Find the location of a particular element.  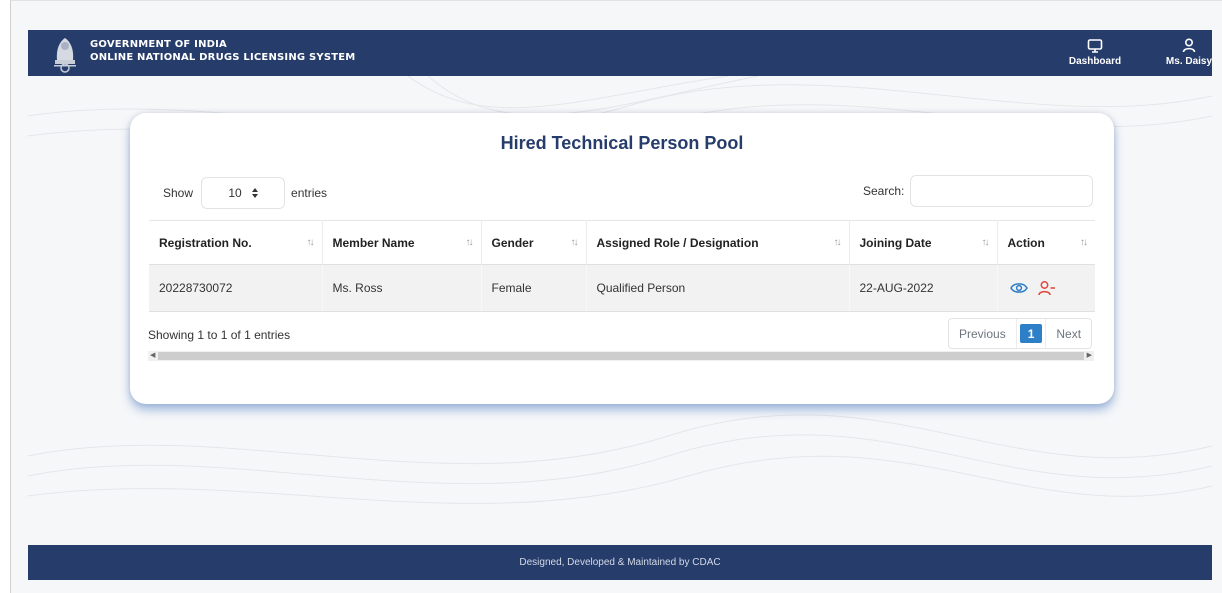

sort-arrows-icon is located at coordinates (254, 193).